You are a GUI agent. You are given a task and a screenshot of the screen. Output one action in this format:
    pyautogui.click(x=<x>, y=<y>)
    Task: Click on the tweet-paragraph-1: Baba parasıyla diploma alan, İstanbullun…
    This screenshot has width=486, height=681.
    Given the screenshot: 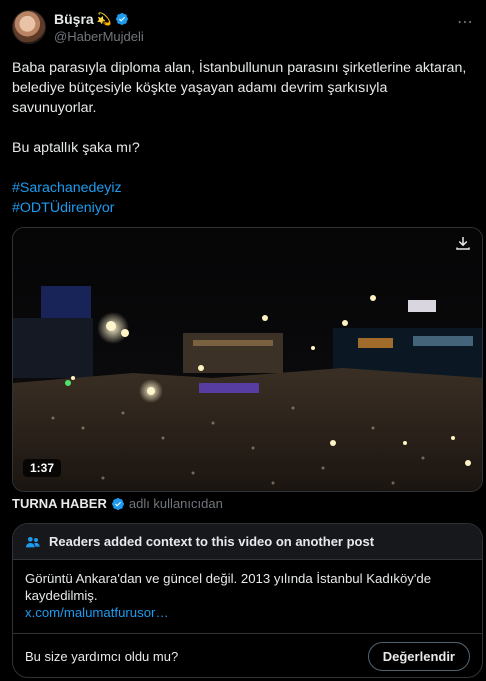 What is the action you would take?
    pyautogui.click(x=239, y=88)
    